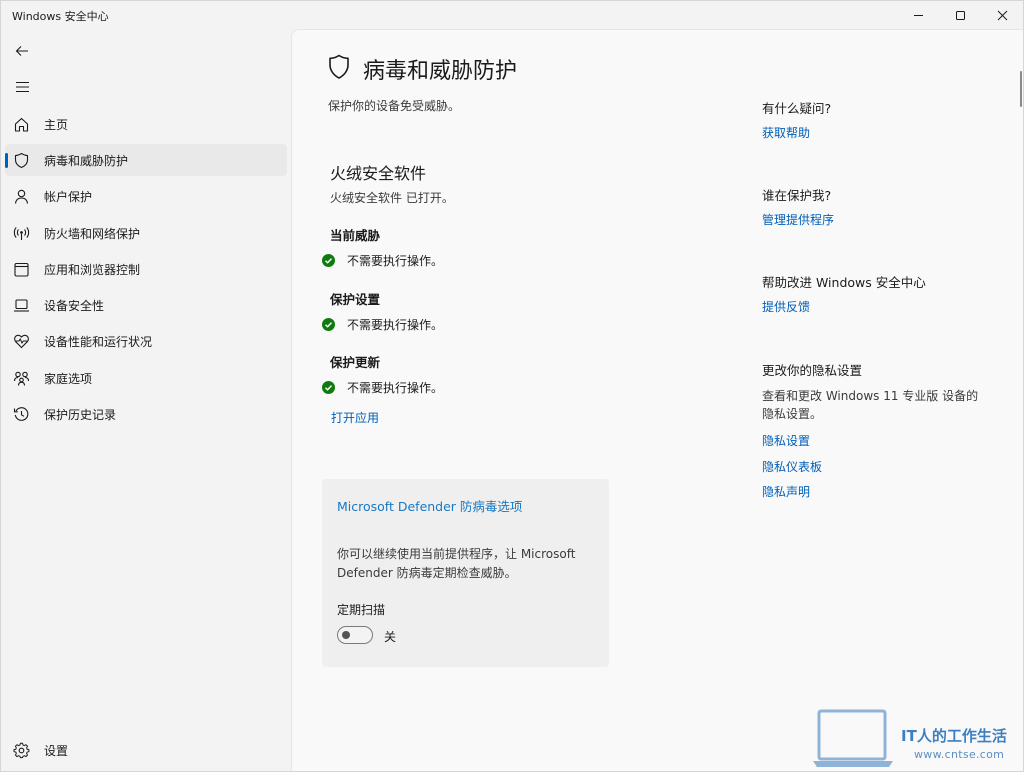  I want to click on wifi-antenna-icon, so click(21, 233).